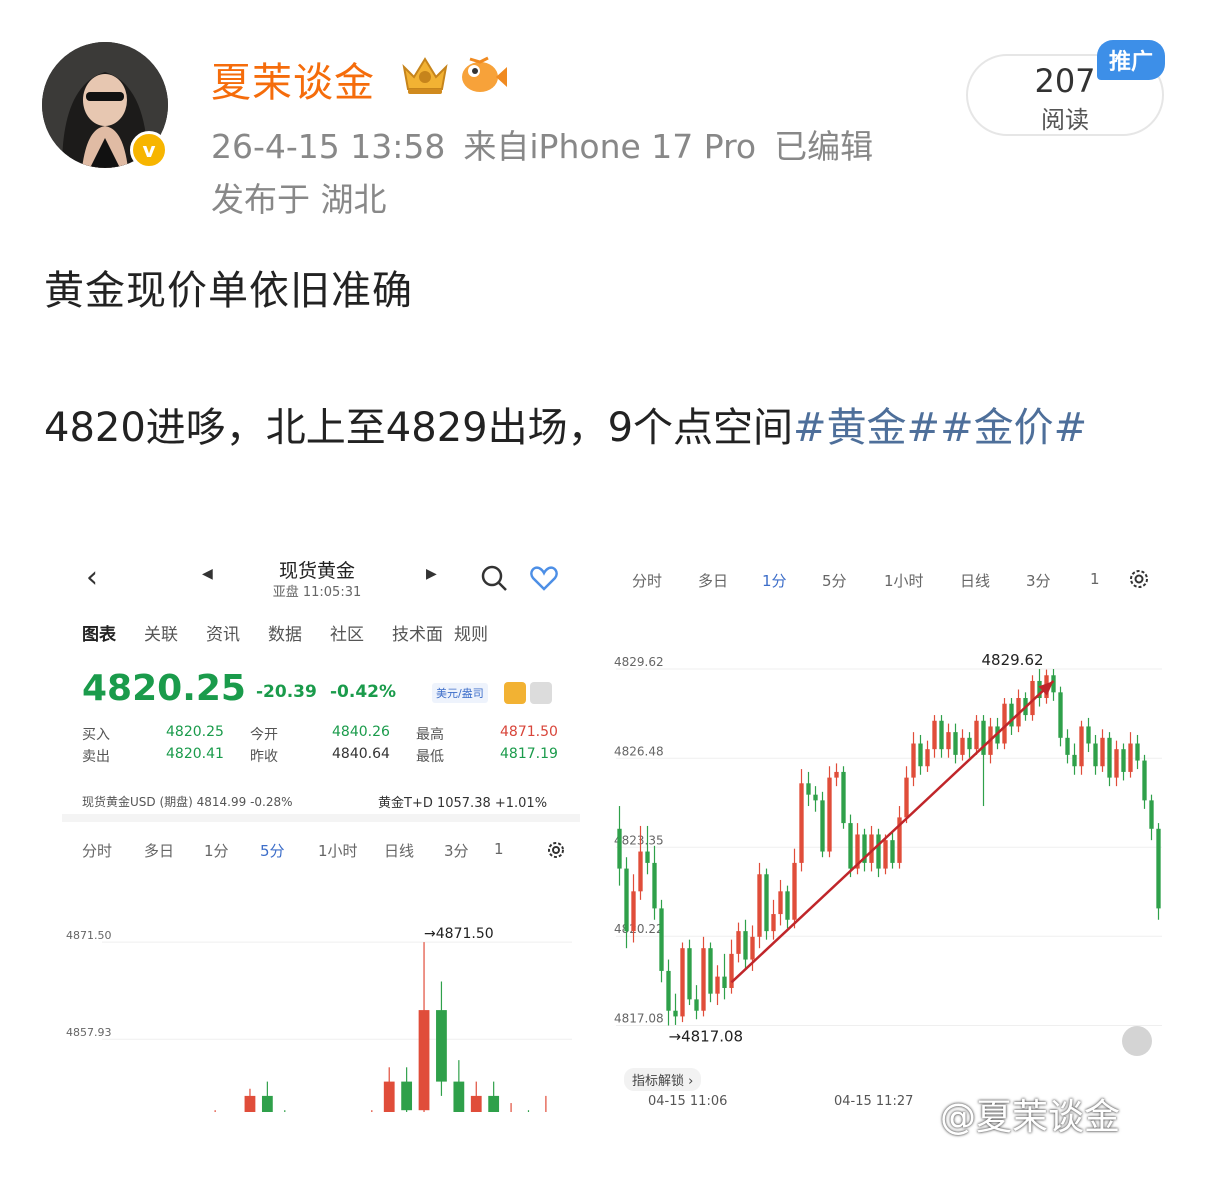  I want to click on related-ticker-spot: 现货黄金USD (期盘) 4814.99 -0.28%, so click(187, 802).